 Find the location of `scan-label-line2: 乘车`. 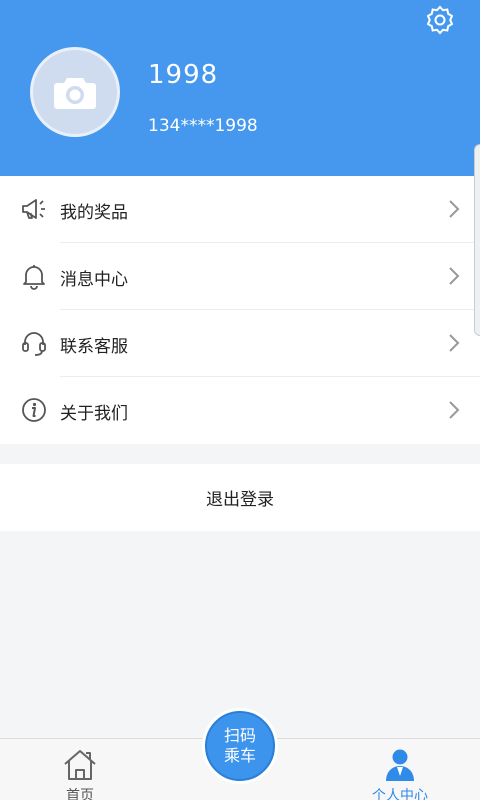

scan-label-line2: 乘车 is located at coordinates (239, 755).